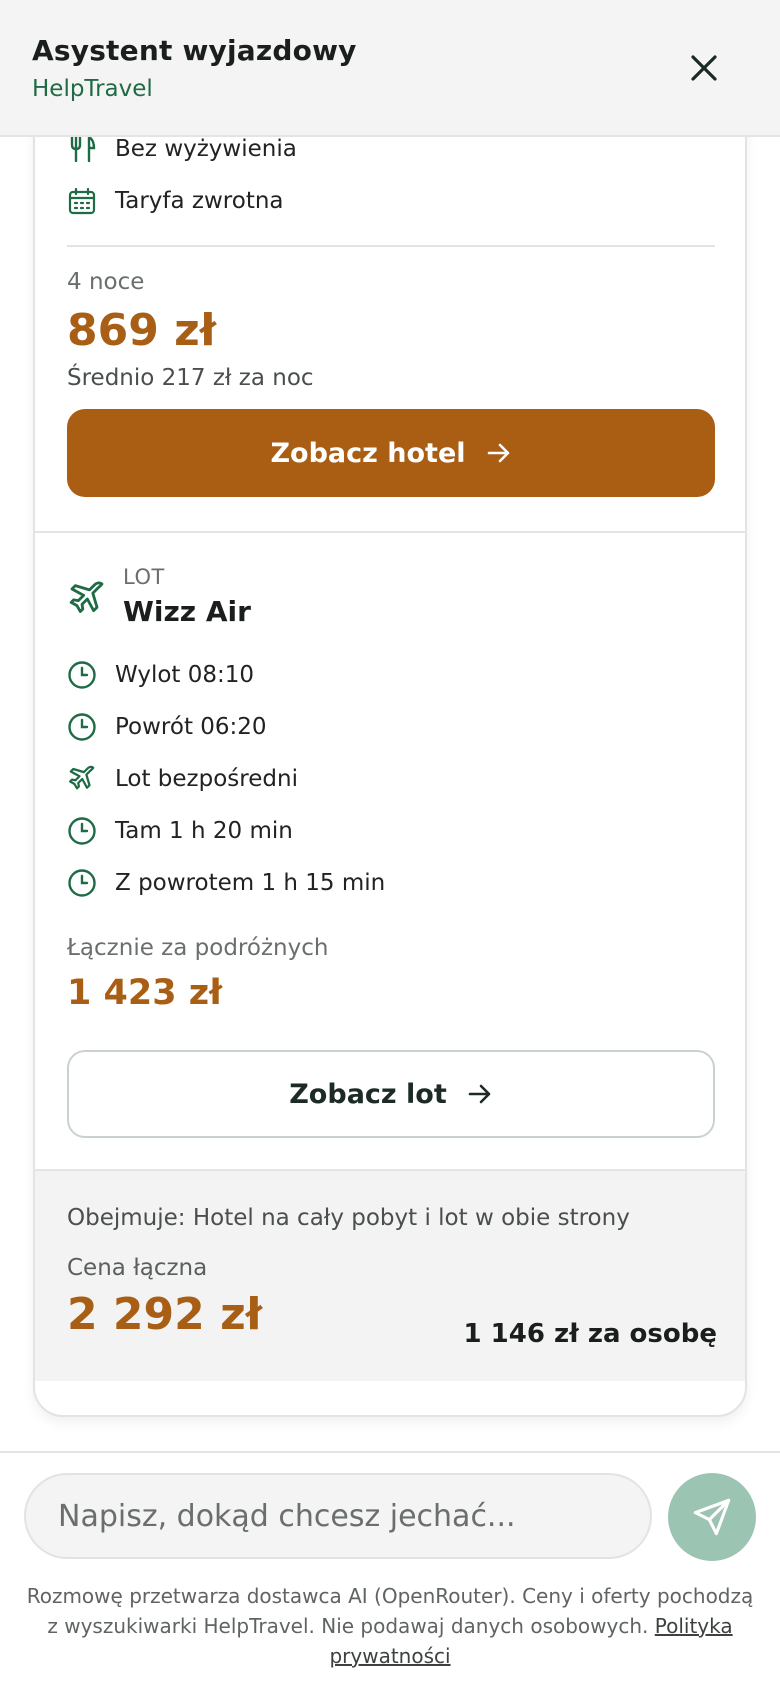 Image resolution: width=780 pixels, height=1688 pixels. I want to click on flight-detail-label: Wylot 08:10, so click(185, 675).